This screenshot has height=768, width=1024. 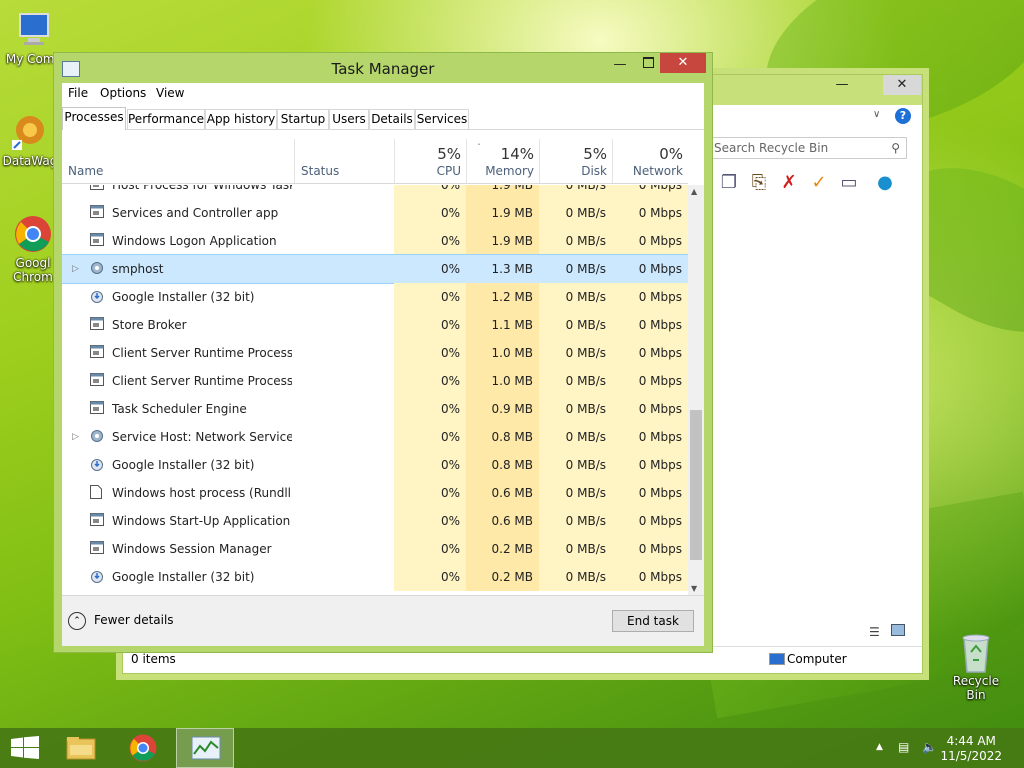 What do you see at coordinates (123, 93) in the screenshot?
I see `menu-options: Options` at bounding box center [123, 93].